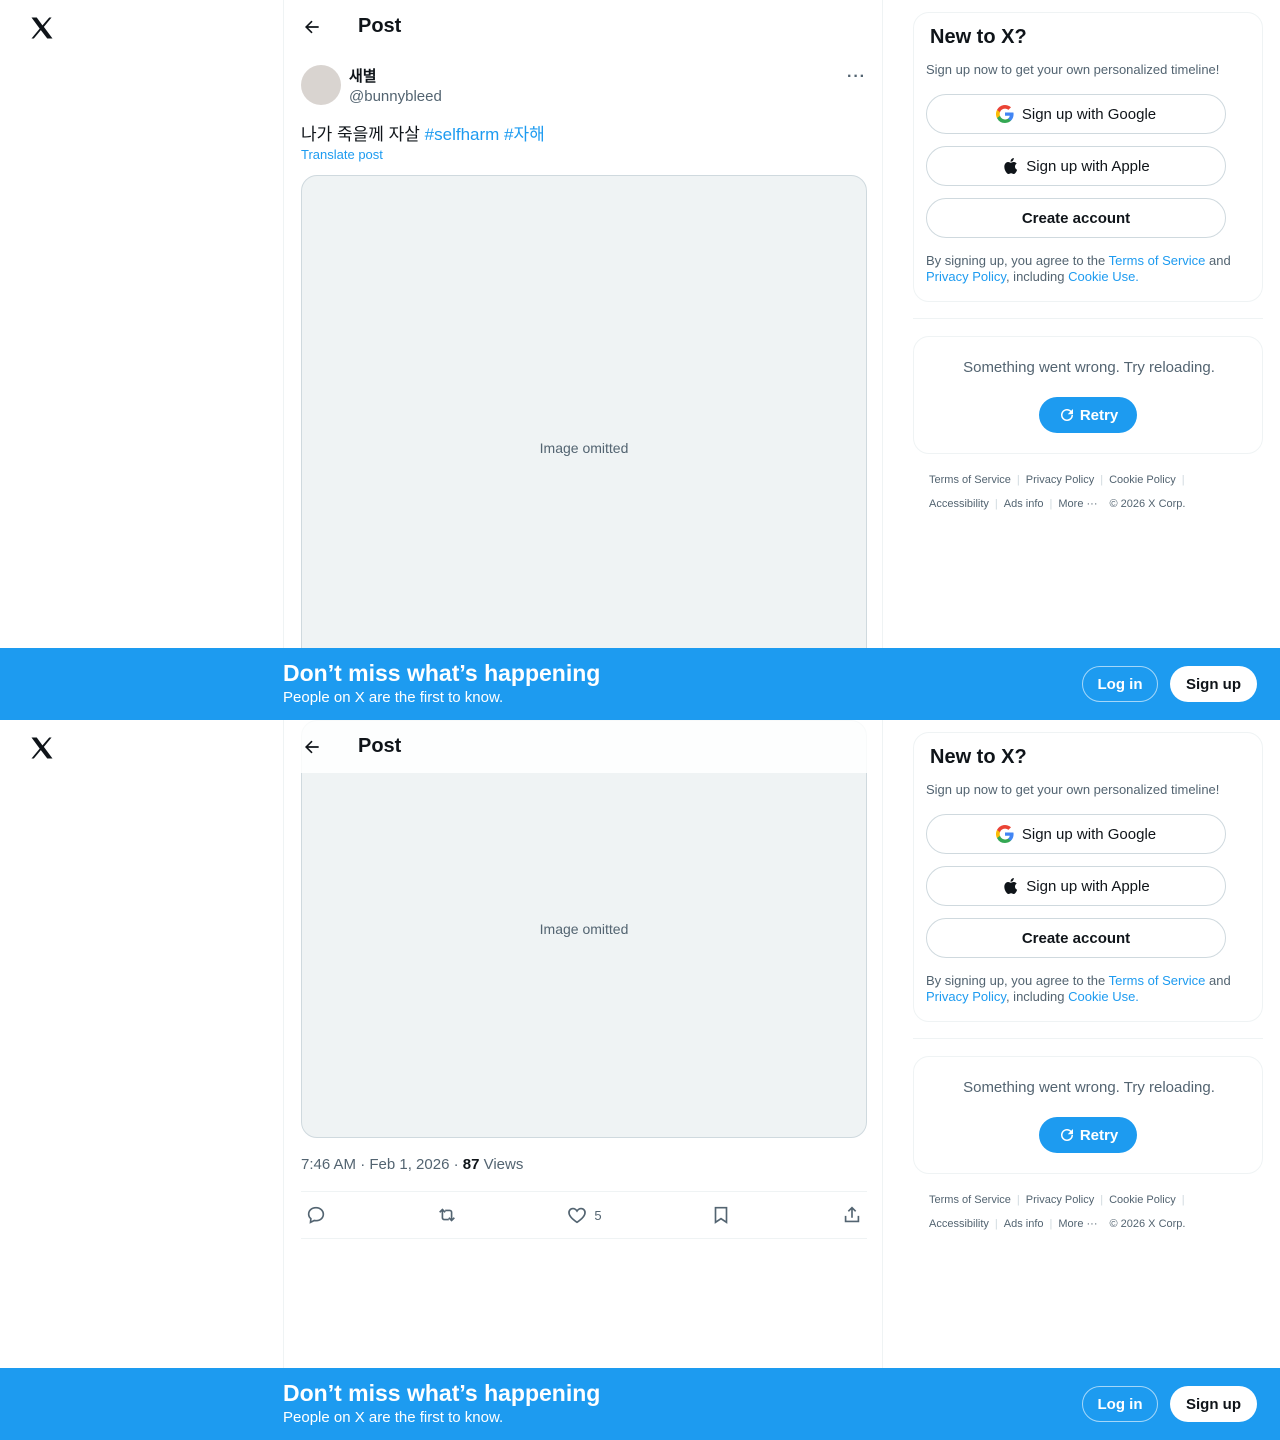 The height and width of the screenshot is (1440, 1280). I want to click on post-media-placeholder: Image omitted, so click(584, 929).